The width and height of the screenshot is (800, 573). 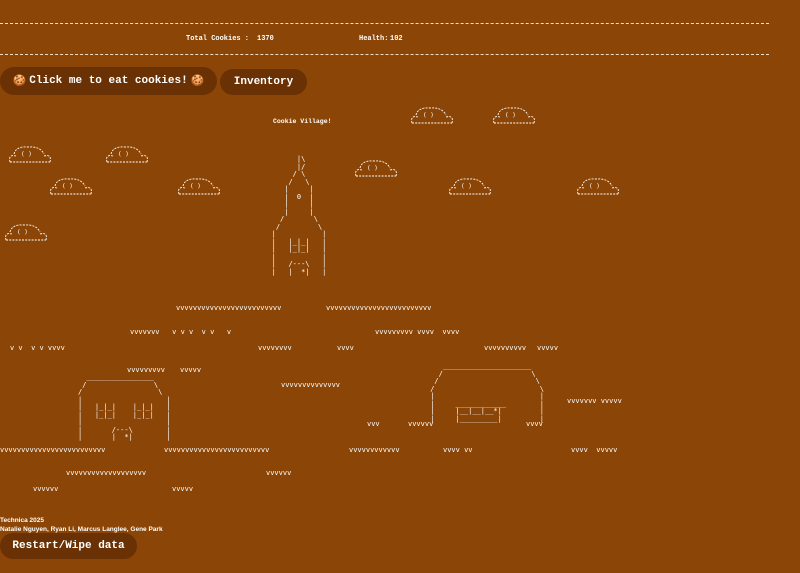 I want to click on restart-button: Restart/Wipe data, so click(x=68, y=546).